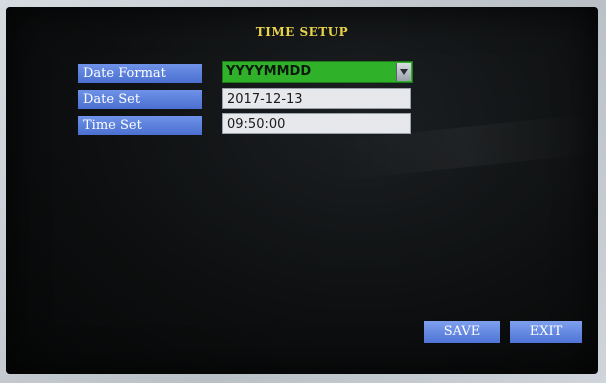  What do you see at coordinates (302, 32) in the screenshot?
I see `page-title: TIME SETUP` at bounding box center [302, 32].